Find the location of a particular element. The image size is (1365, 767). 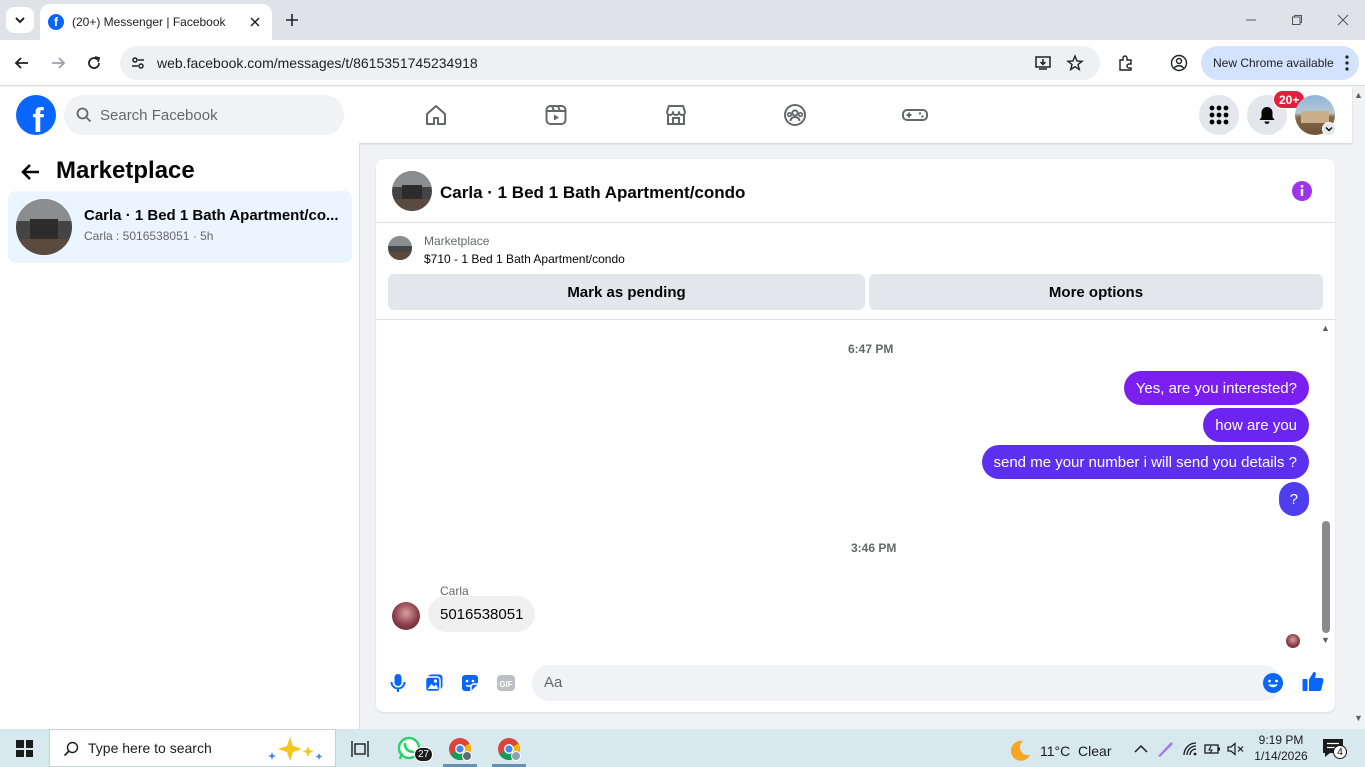

grid-menu-icon is located at coordinates (1219, 115).